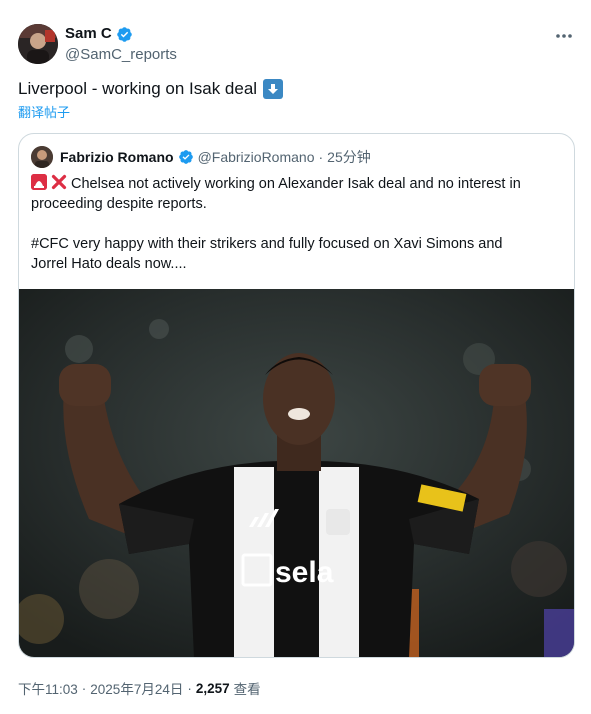 The image size is (591, 714). I want to click on quoted-time: 25分钟, so click(349, 157).